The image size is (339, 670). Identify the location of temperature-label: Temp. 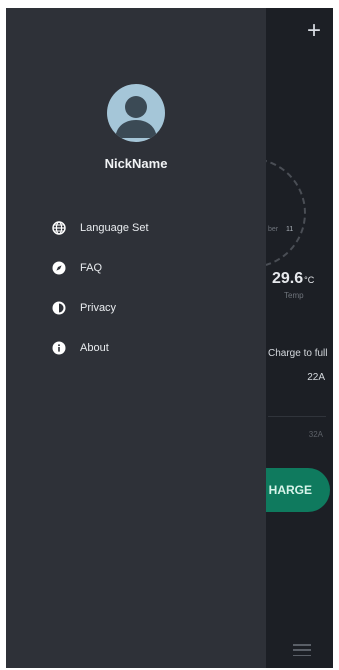
(294, 295).